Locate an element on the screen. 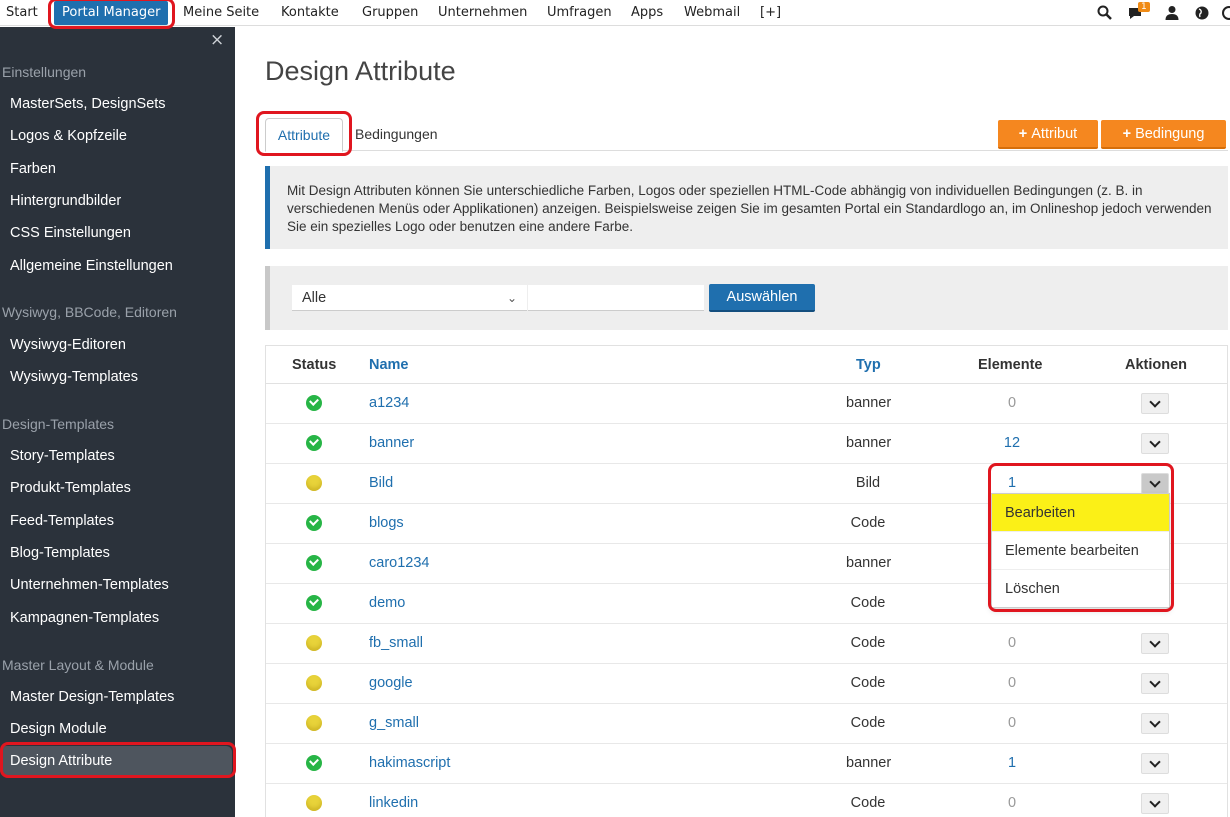  nav-unternehmen: Unternehmen is located at coordinates (482, 13).